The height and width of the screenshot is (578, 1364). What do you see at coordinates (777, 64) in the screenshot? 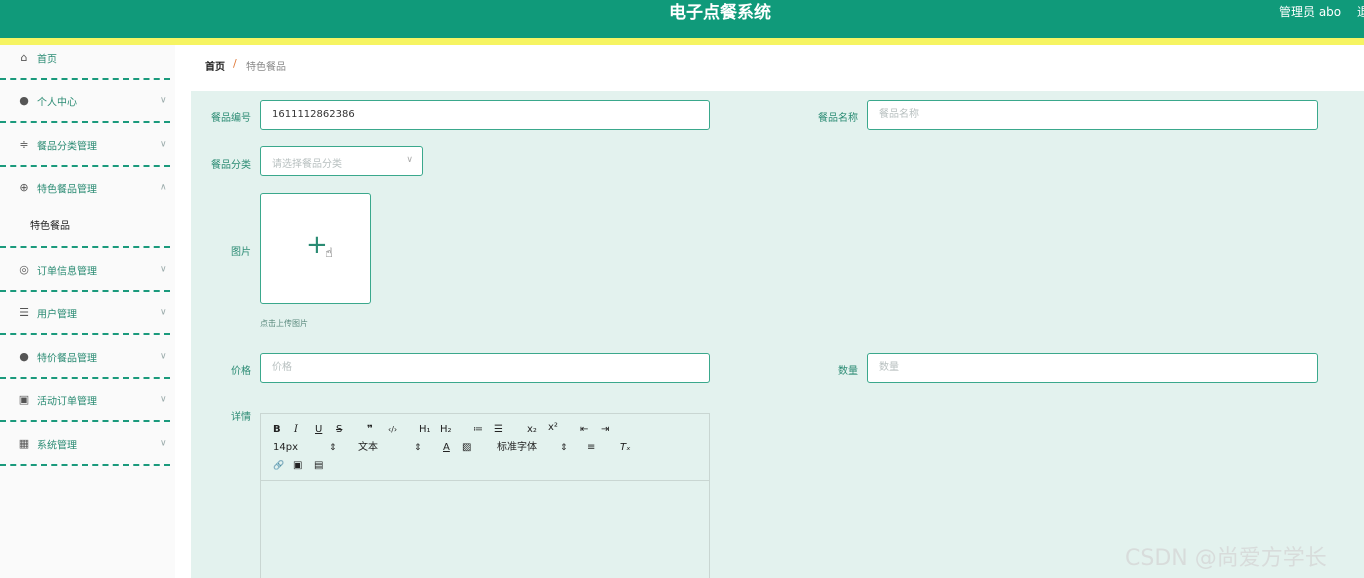
I see `breadcrumb: 首页 / 特色餐品` at bounding box center [777, 64].